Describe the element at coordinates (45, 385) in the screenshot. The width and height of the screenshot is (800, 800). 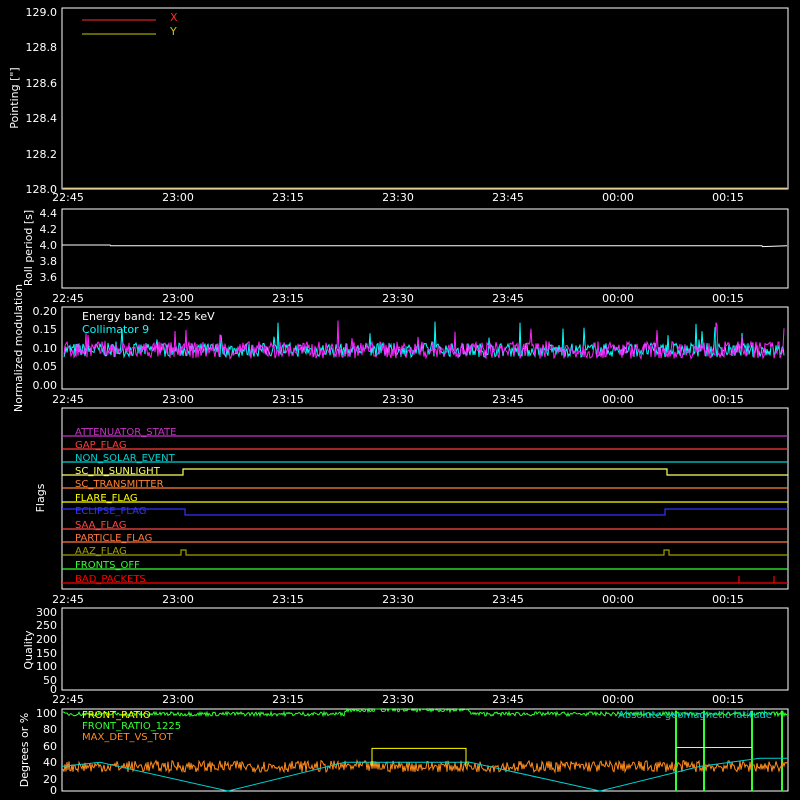
I see `modulation-ytick-label: 0.00` at that location.